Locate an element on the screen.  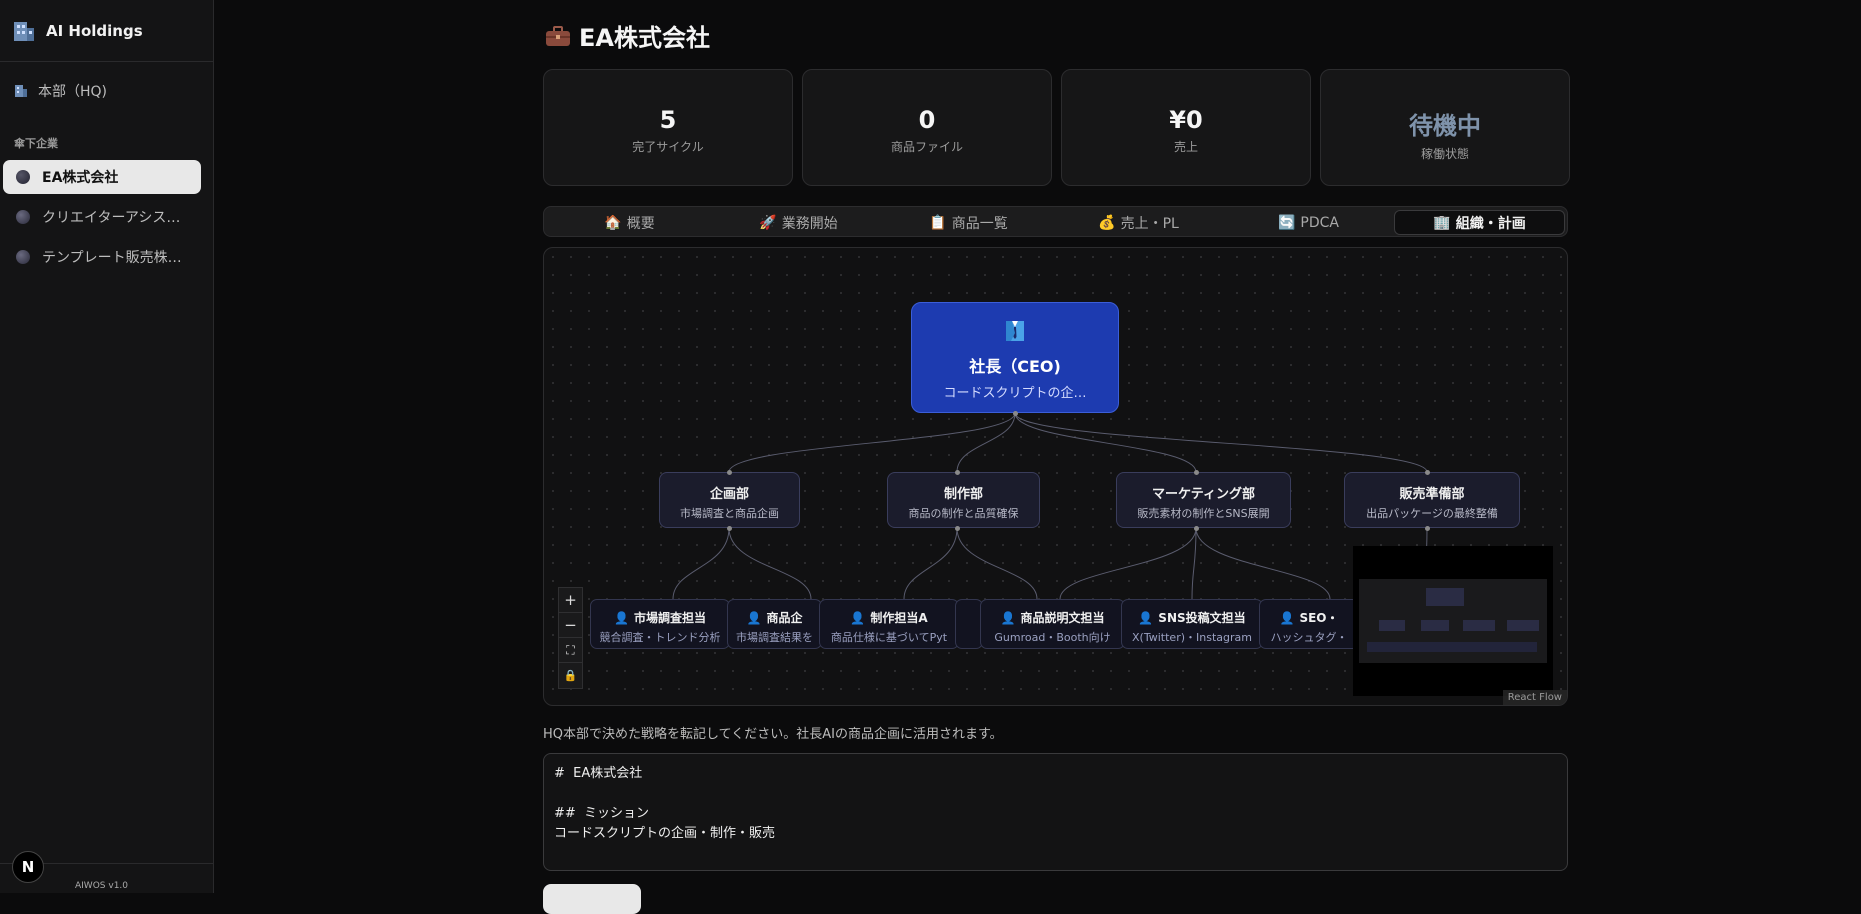
tab-sales-pl: 💰 売上・PL is located at coordinates (1138, 222).